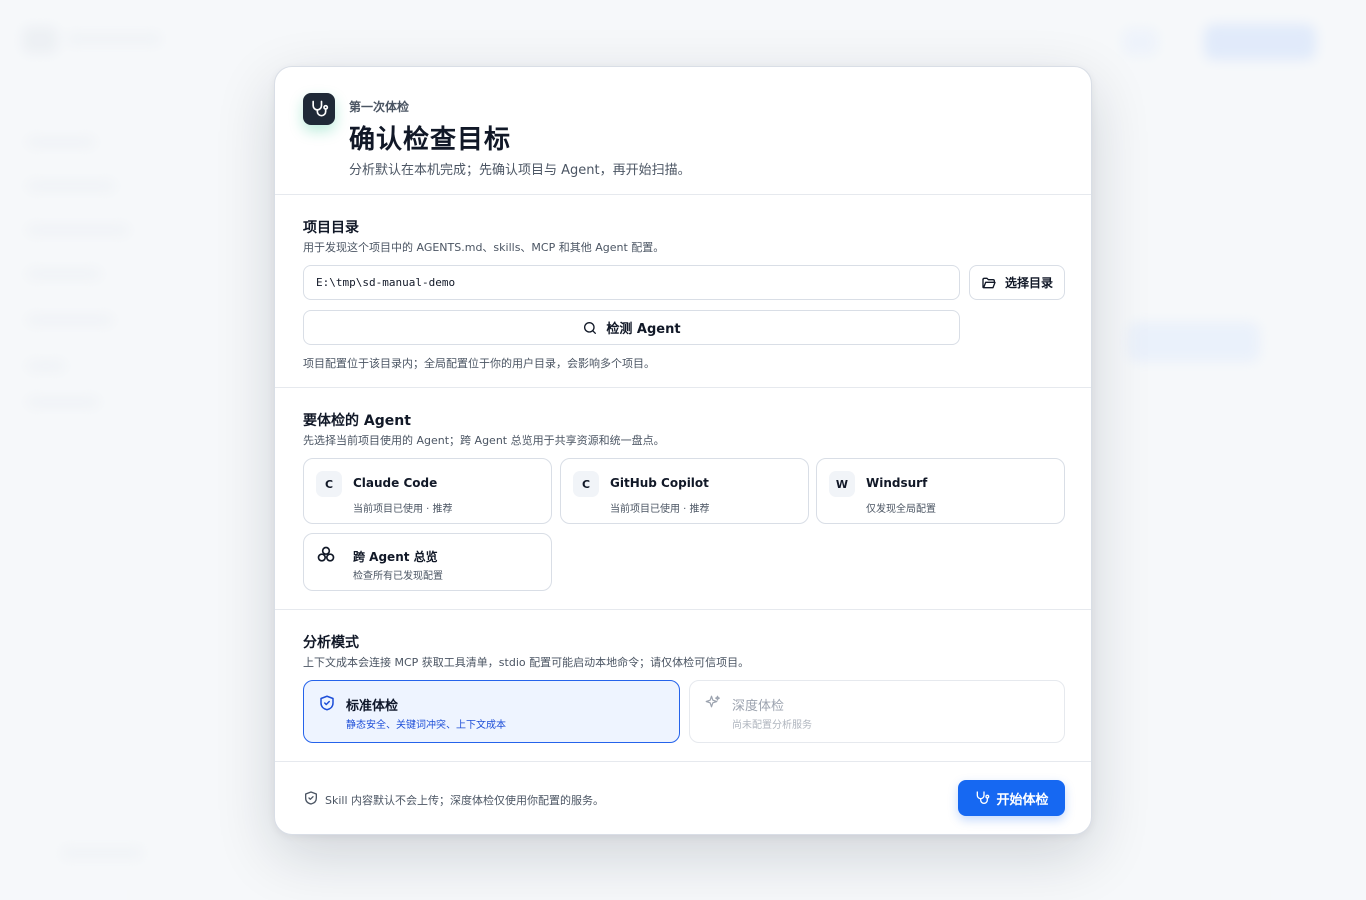  Describe the element at coordinates (491, 711) in the screenshot. I see `mode-standard-option: 标准体检 静态安全、关键词冲突、上下文成本` at that location.